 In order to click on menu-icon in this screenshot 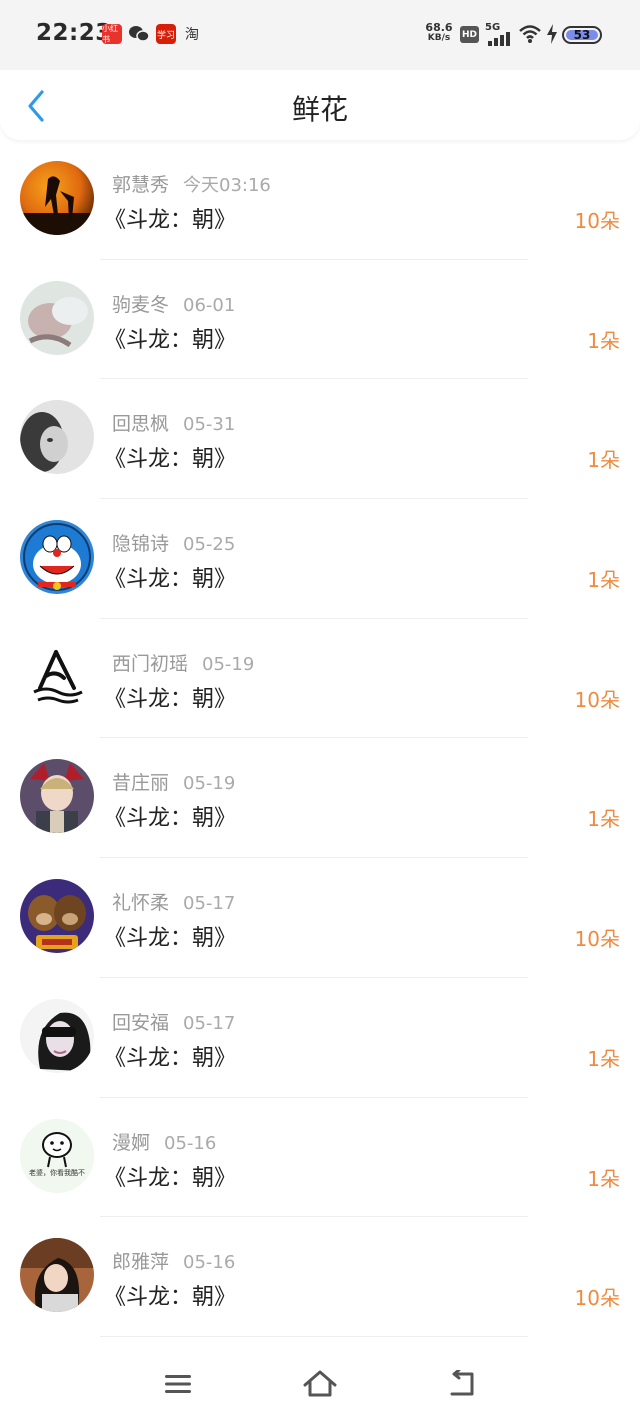, I will do `click(178, 1384)`.